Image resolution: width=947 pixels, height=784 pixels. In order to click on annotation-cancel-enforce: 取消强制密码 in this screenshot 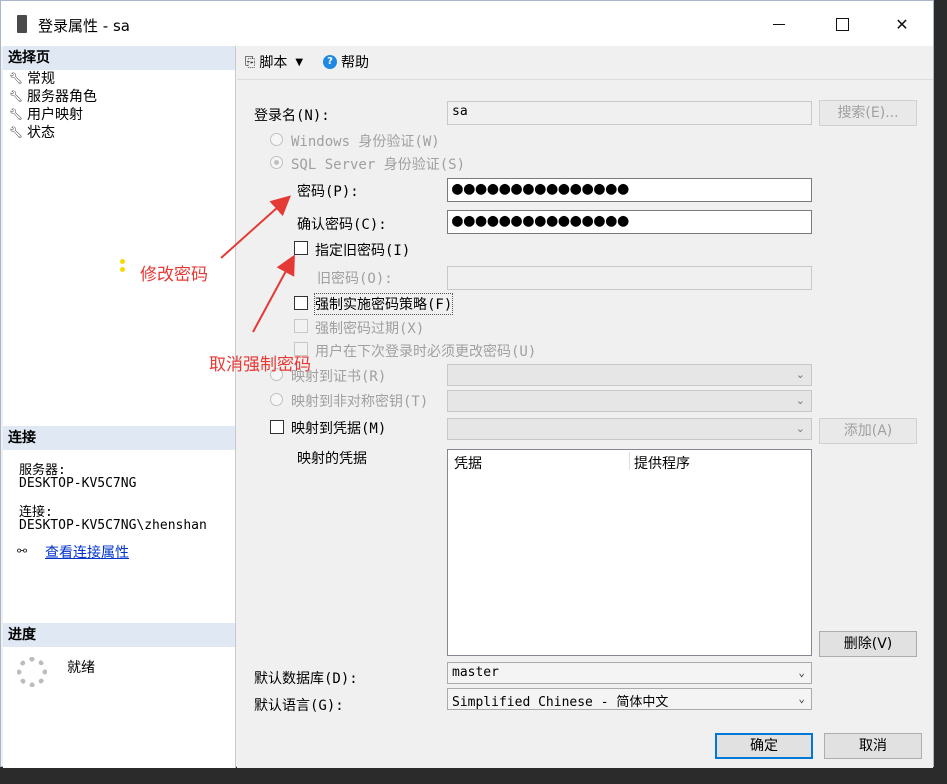, I will do `click(260, 365)`.